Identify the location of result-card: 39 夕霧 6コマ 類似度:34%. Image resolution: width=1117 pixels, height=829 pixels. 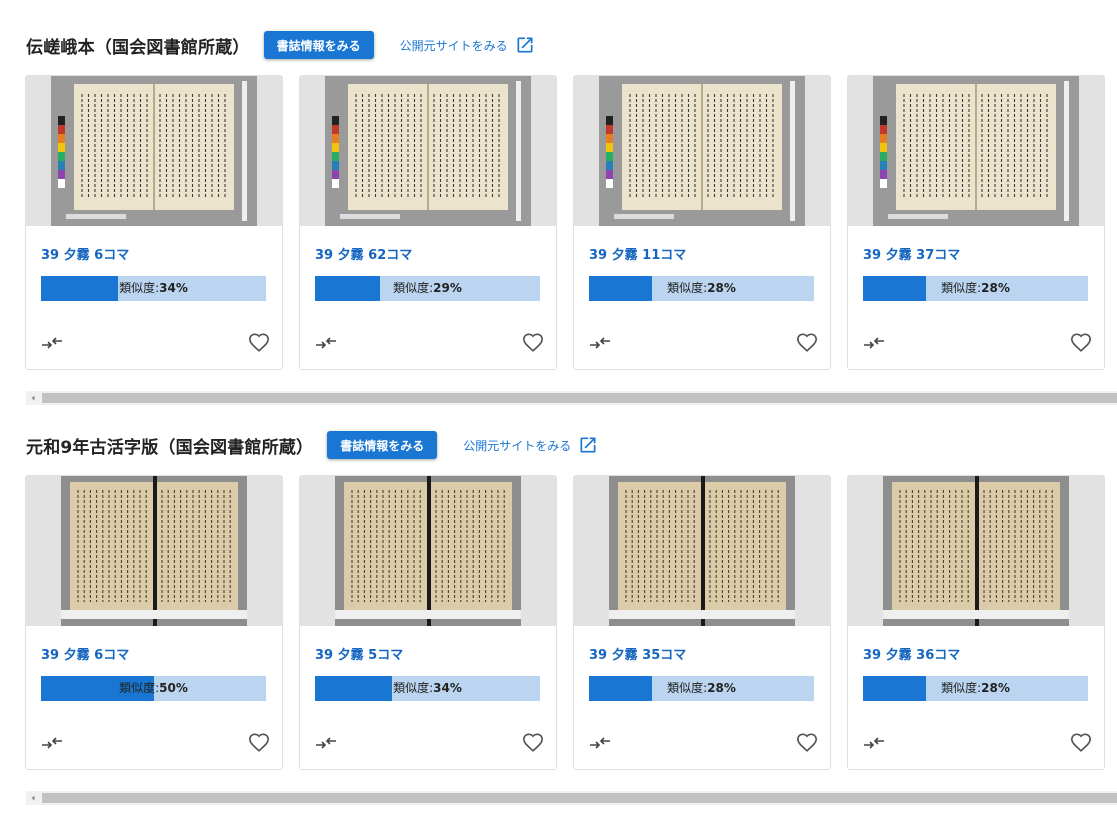
(154, 222).